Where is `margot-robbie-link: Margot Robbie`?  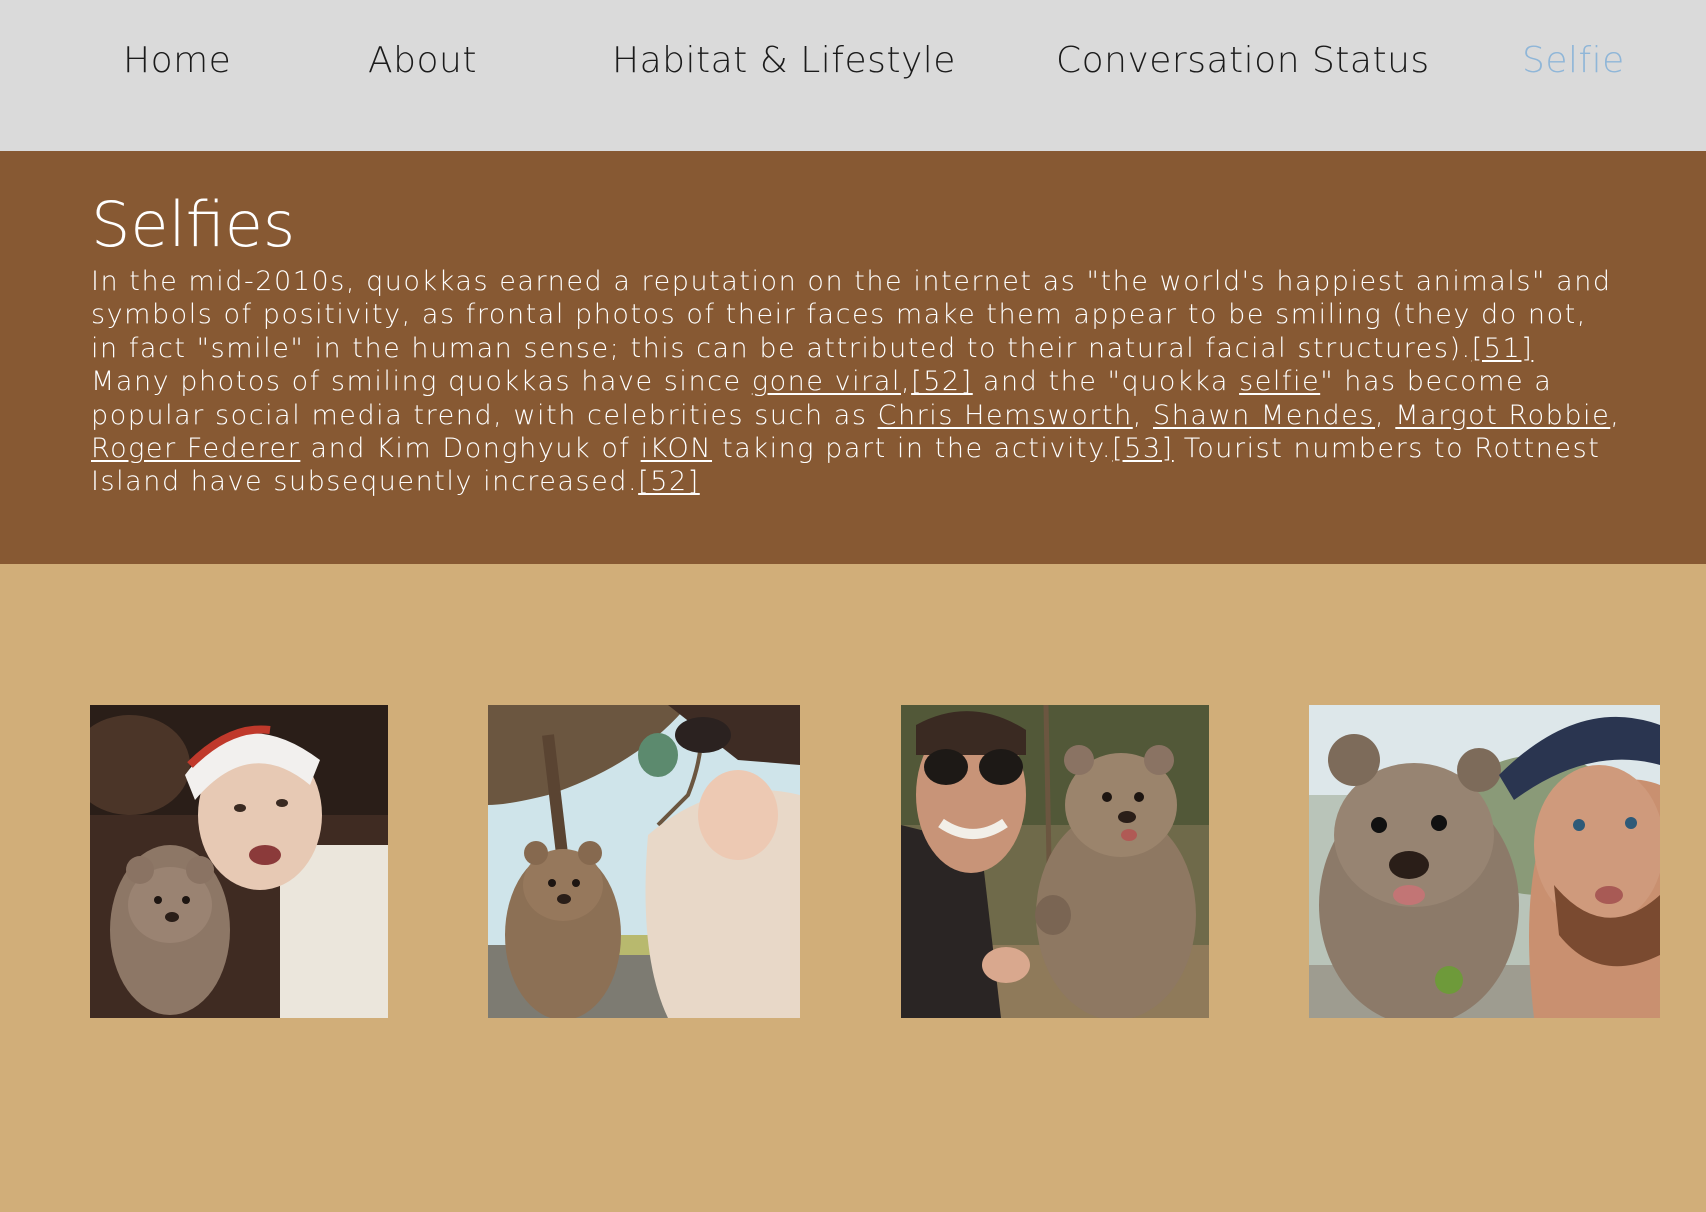
margot-robbie-link: Margot Robbie is located at coordinates (1502, 415).